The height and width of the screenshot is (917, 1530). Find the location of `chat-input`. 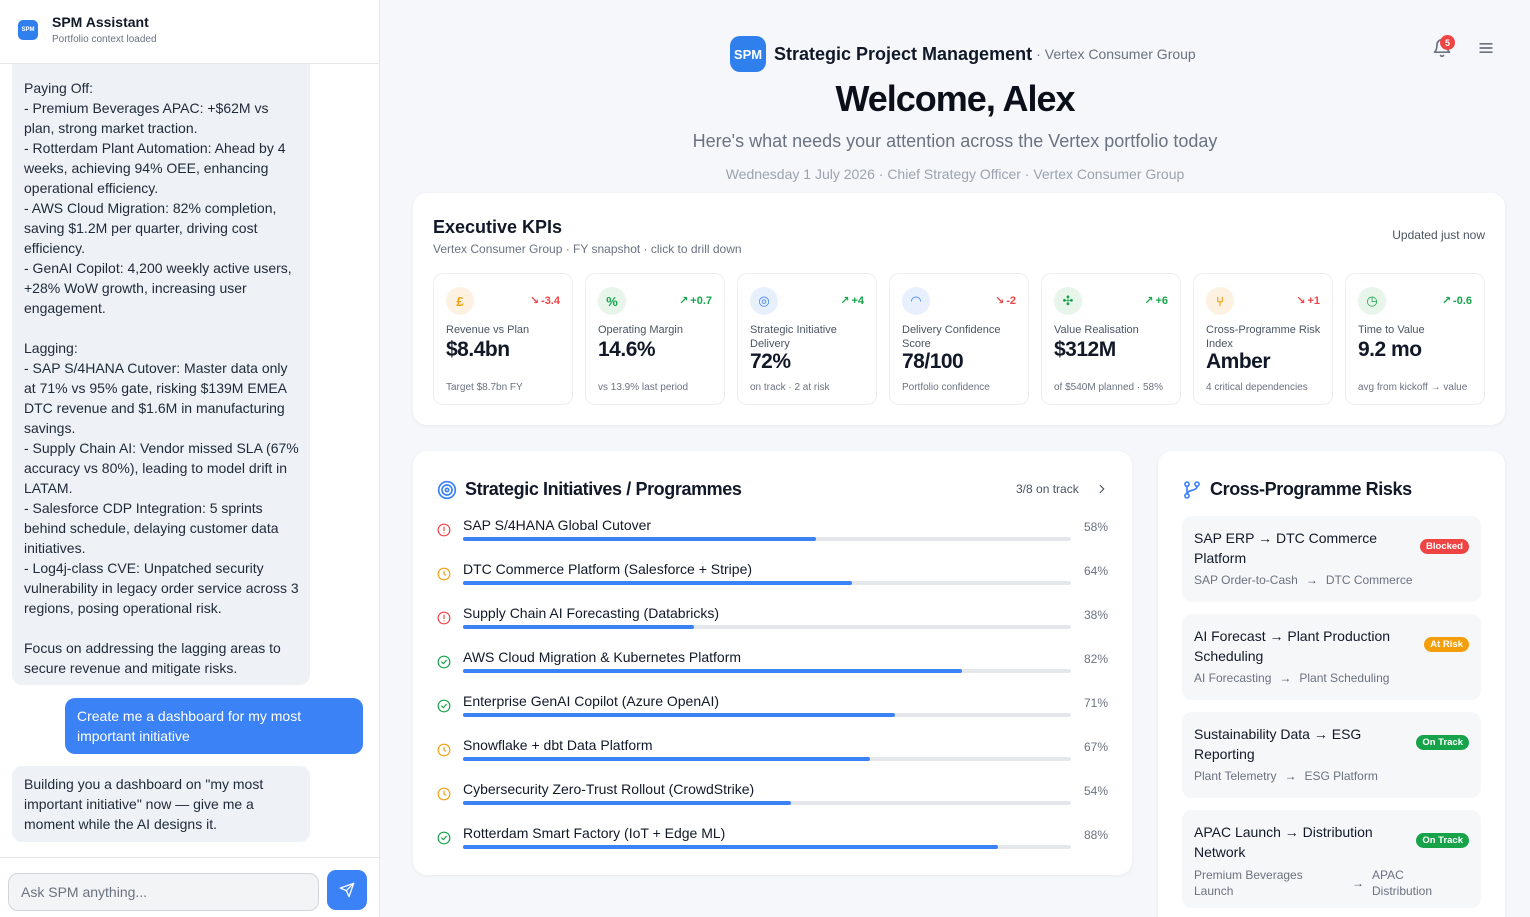

chat-input is located at coordinates (163, 892).